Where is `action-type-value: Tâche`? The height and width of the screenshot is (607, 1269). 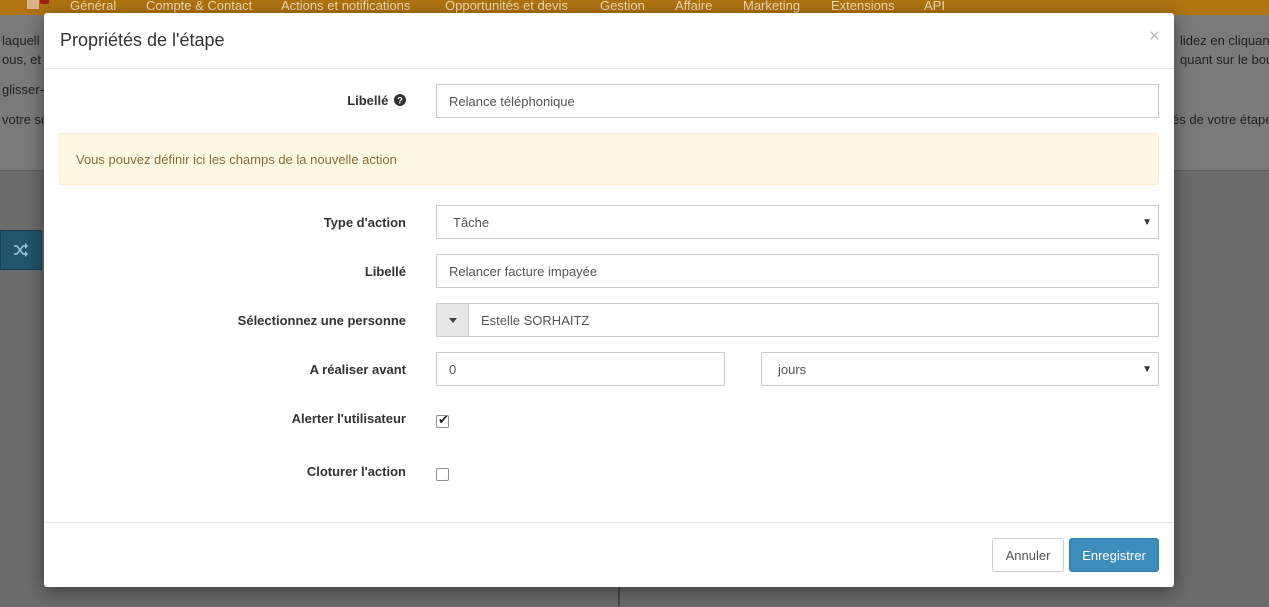
action-type-value: Tâche is located at coordinates (471, 222).